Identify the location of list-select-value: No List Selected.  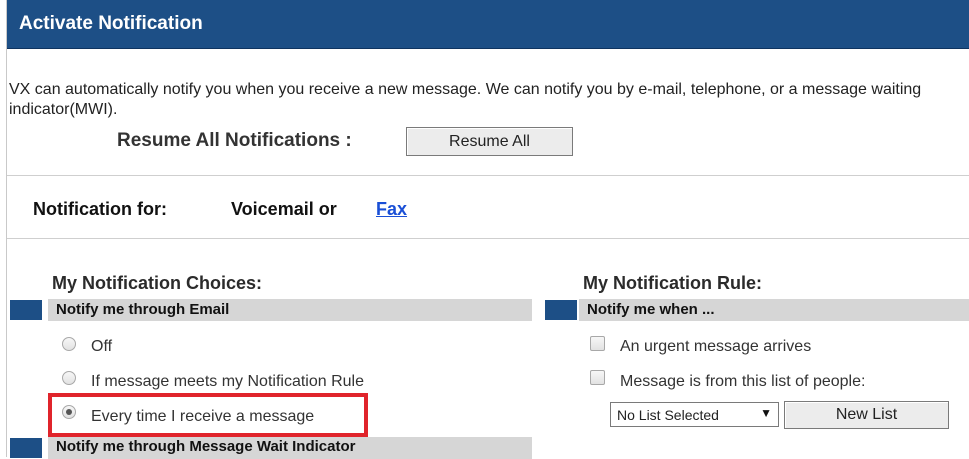
(668, 415).